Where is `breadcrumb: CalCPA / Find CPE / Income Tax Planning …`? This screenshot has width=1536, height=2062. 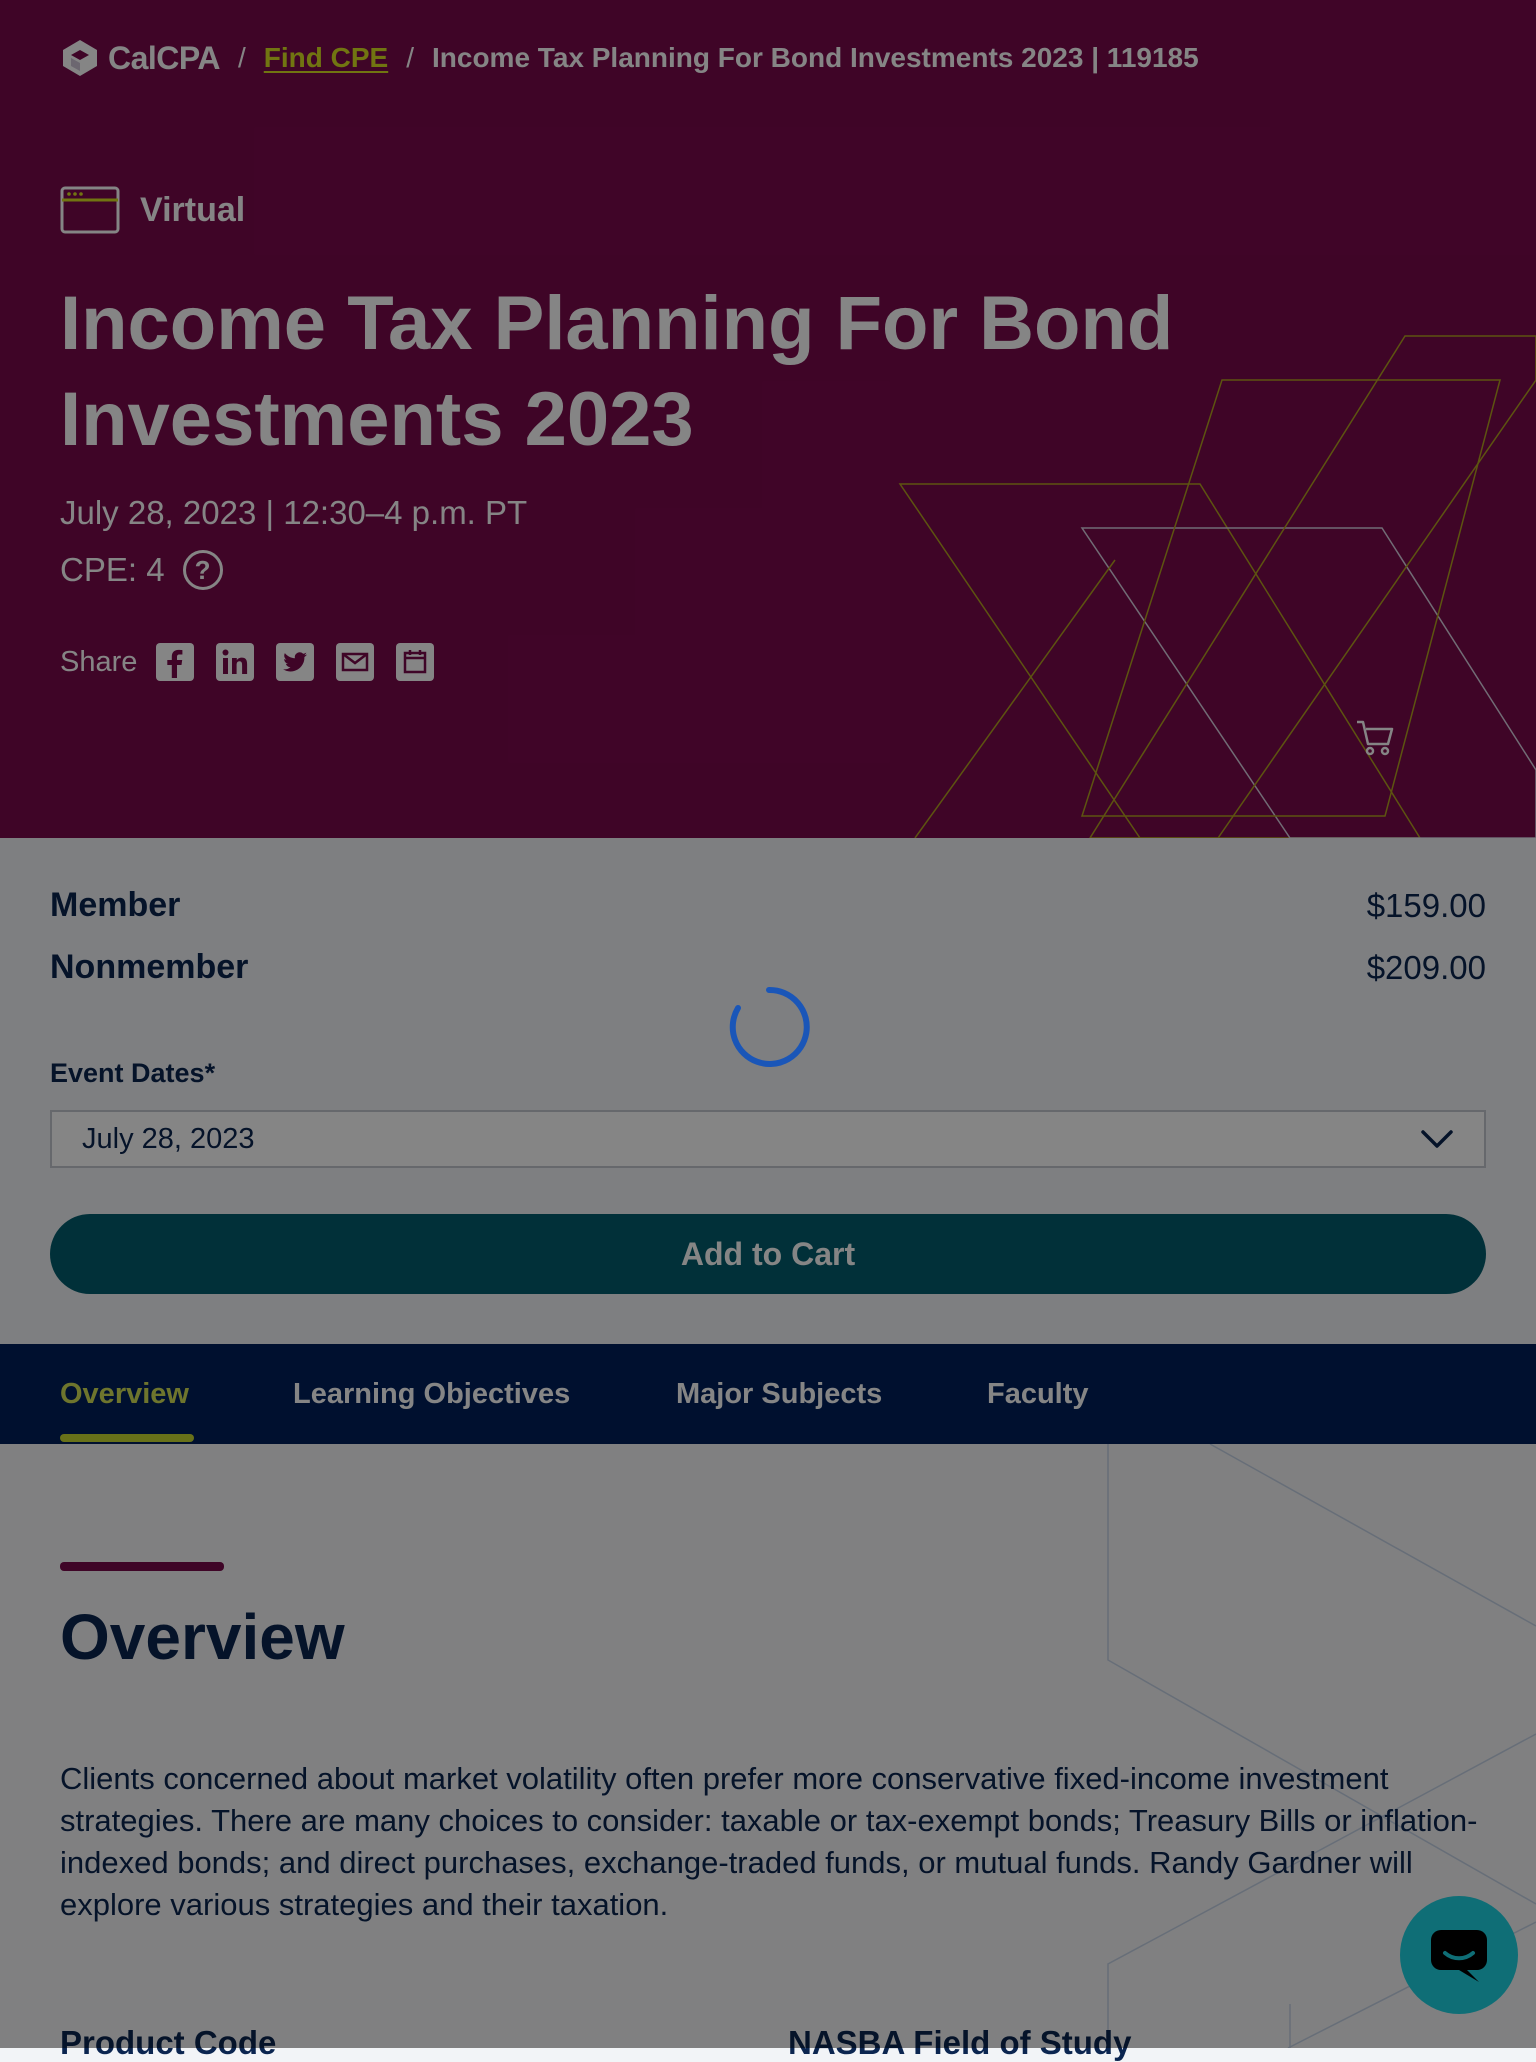
breadcrumb: CalCPA / Find CPE / Income Tax Planning … is located at coordinates (629, 58).